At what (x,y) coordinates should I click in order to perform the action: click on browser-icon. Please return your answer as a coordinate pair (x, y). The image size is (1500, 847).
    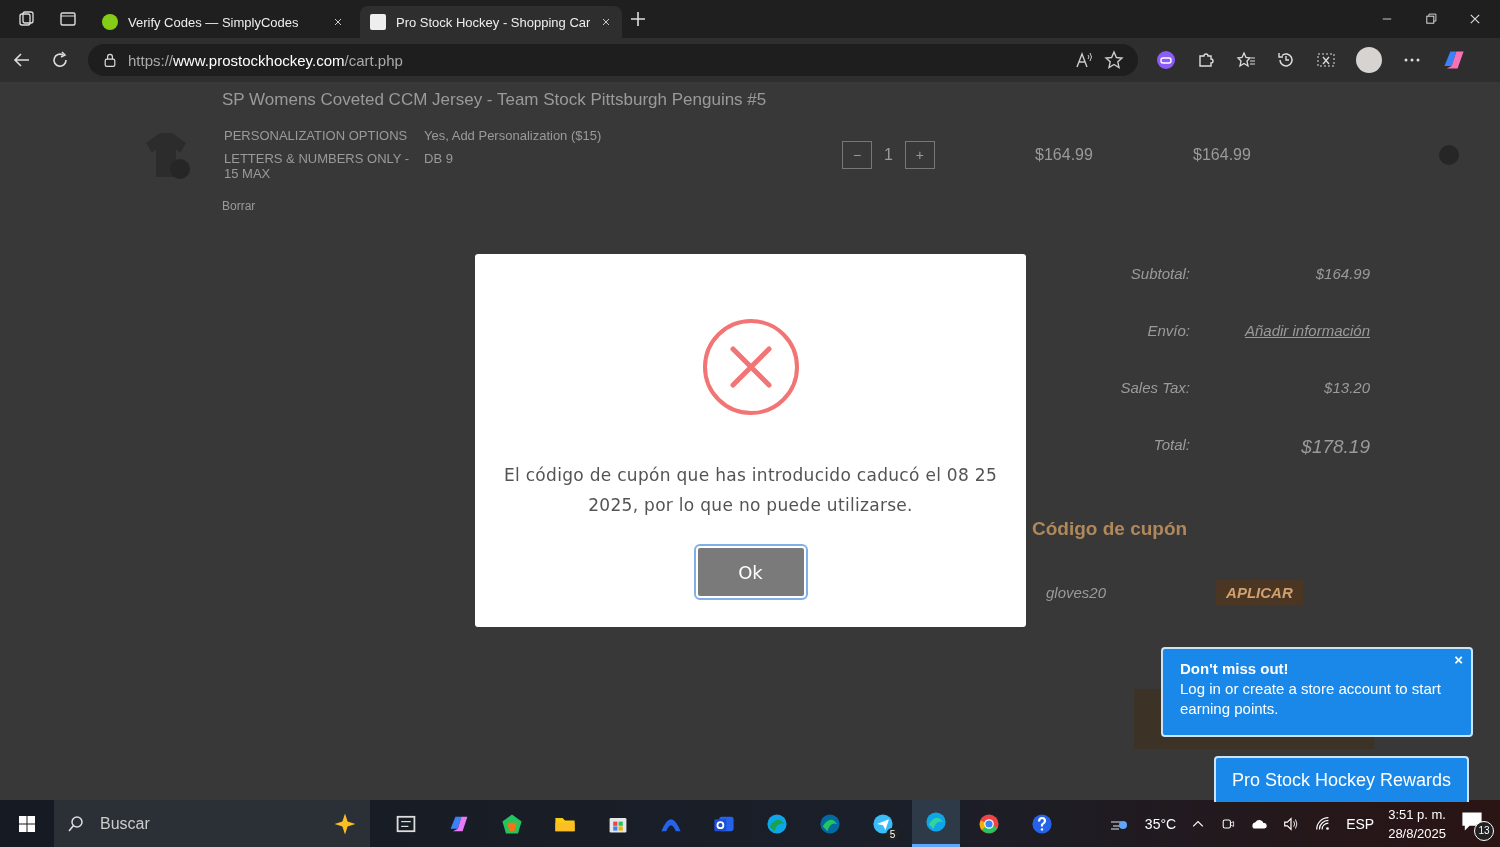
    Looking at the image, I should click on (936, 822).